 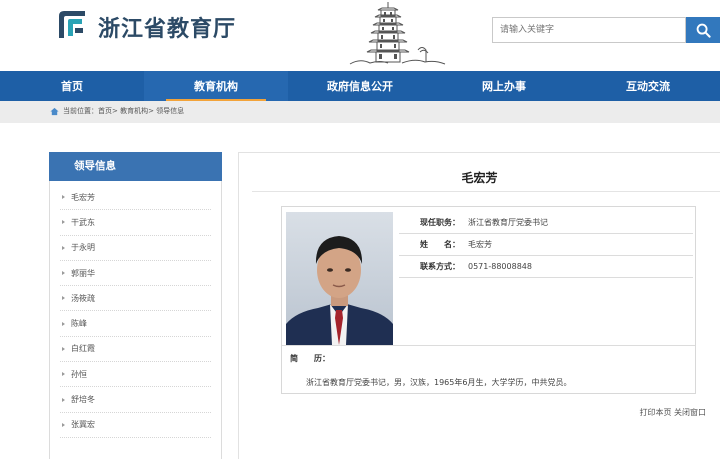 What do you see at coordinates (83, 400) in the screenshot?
I see `sidebar-item-label: 舒培冬` at bounding box center [83, 400].